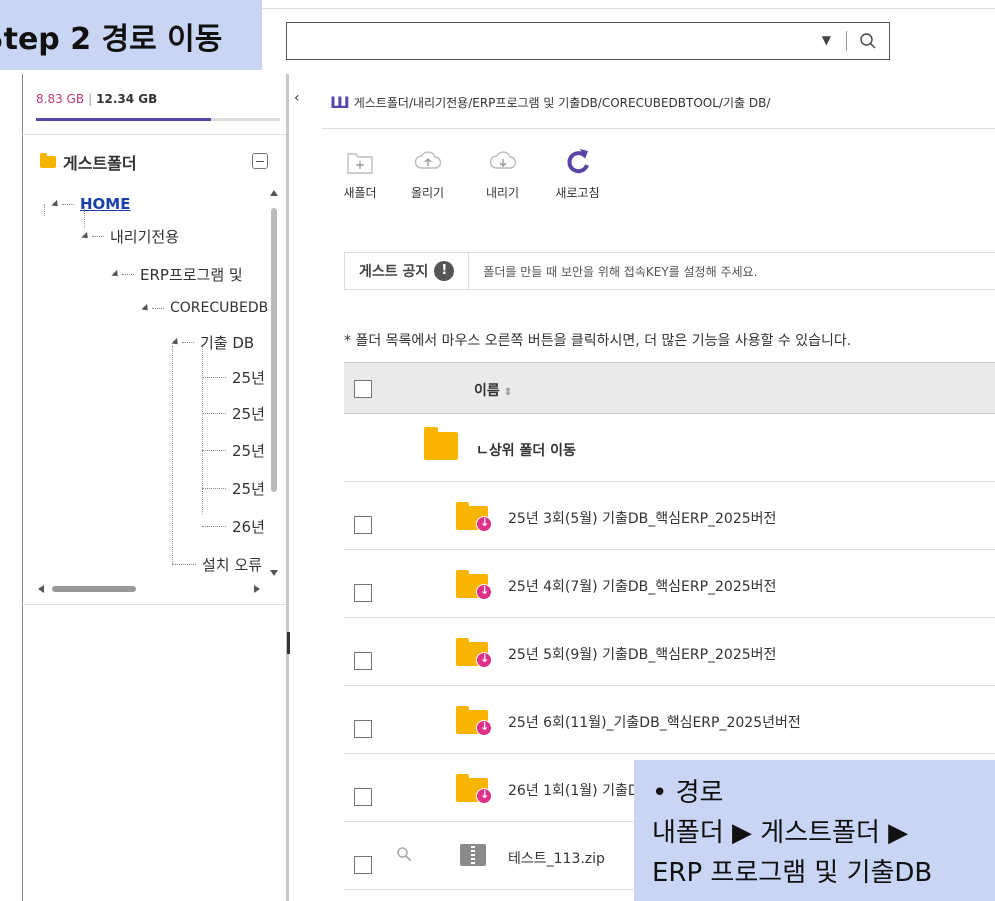  I want to click on new-folder-icon, so click(360, 163).